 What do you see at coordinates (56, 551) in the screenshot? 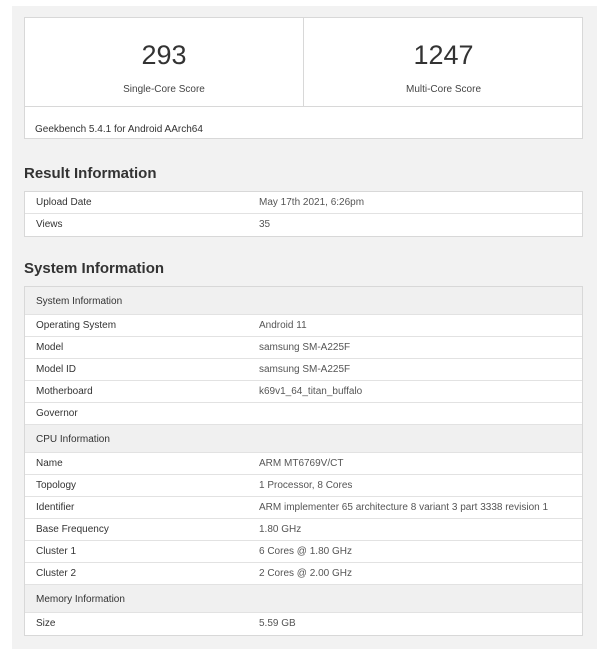
I see `row-key: Cluster 1` at bounding box center [56, 551].